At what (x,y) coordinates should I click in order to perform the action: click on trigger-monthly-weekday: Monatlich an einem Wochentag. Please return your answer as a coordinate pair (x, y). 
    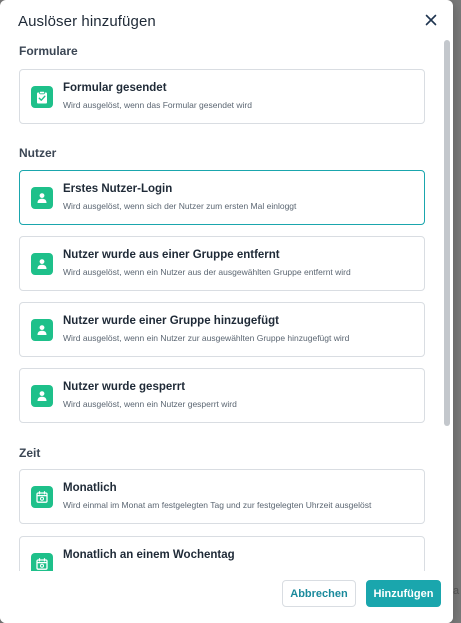
    Looking at the image, I should click on (222, 553).